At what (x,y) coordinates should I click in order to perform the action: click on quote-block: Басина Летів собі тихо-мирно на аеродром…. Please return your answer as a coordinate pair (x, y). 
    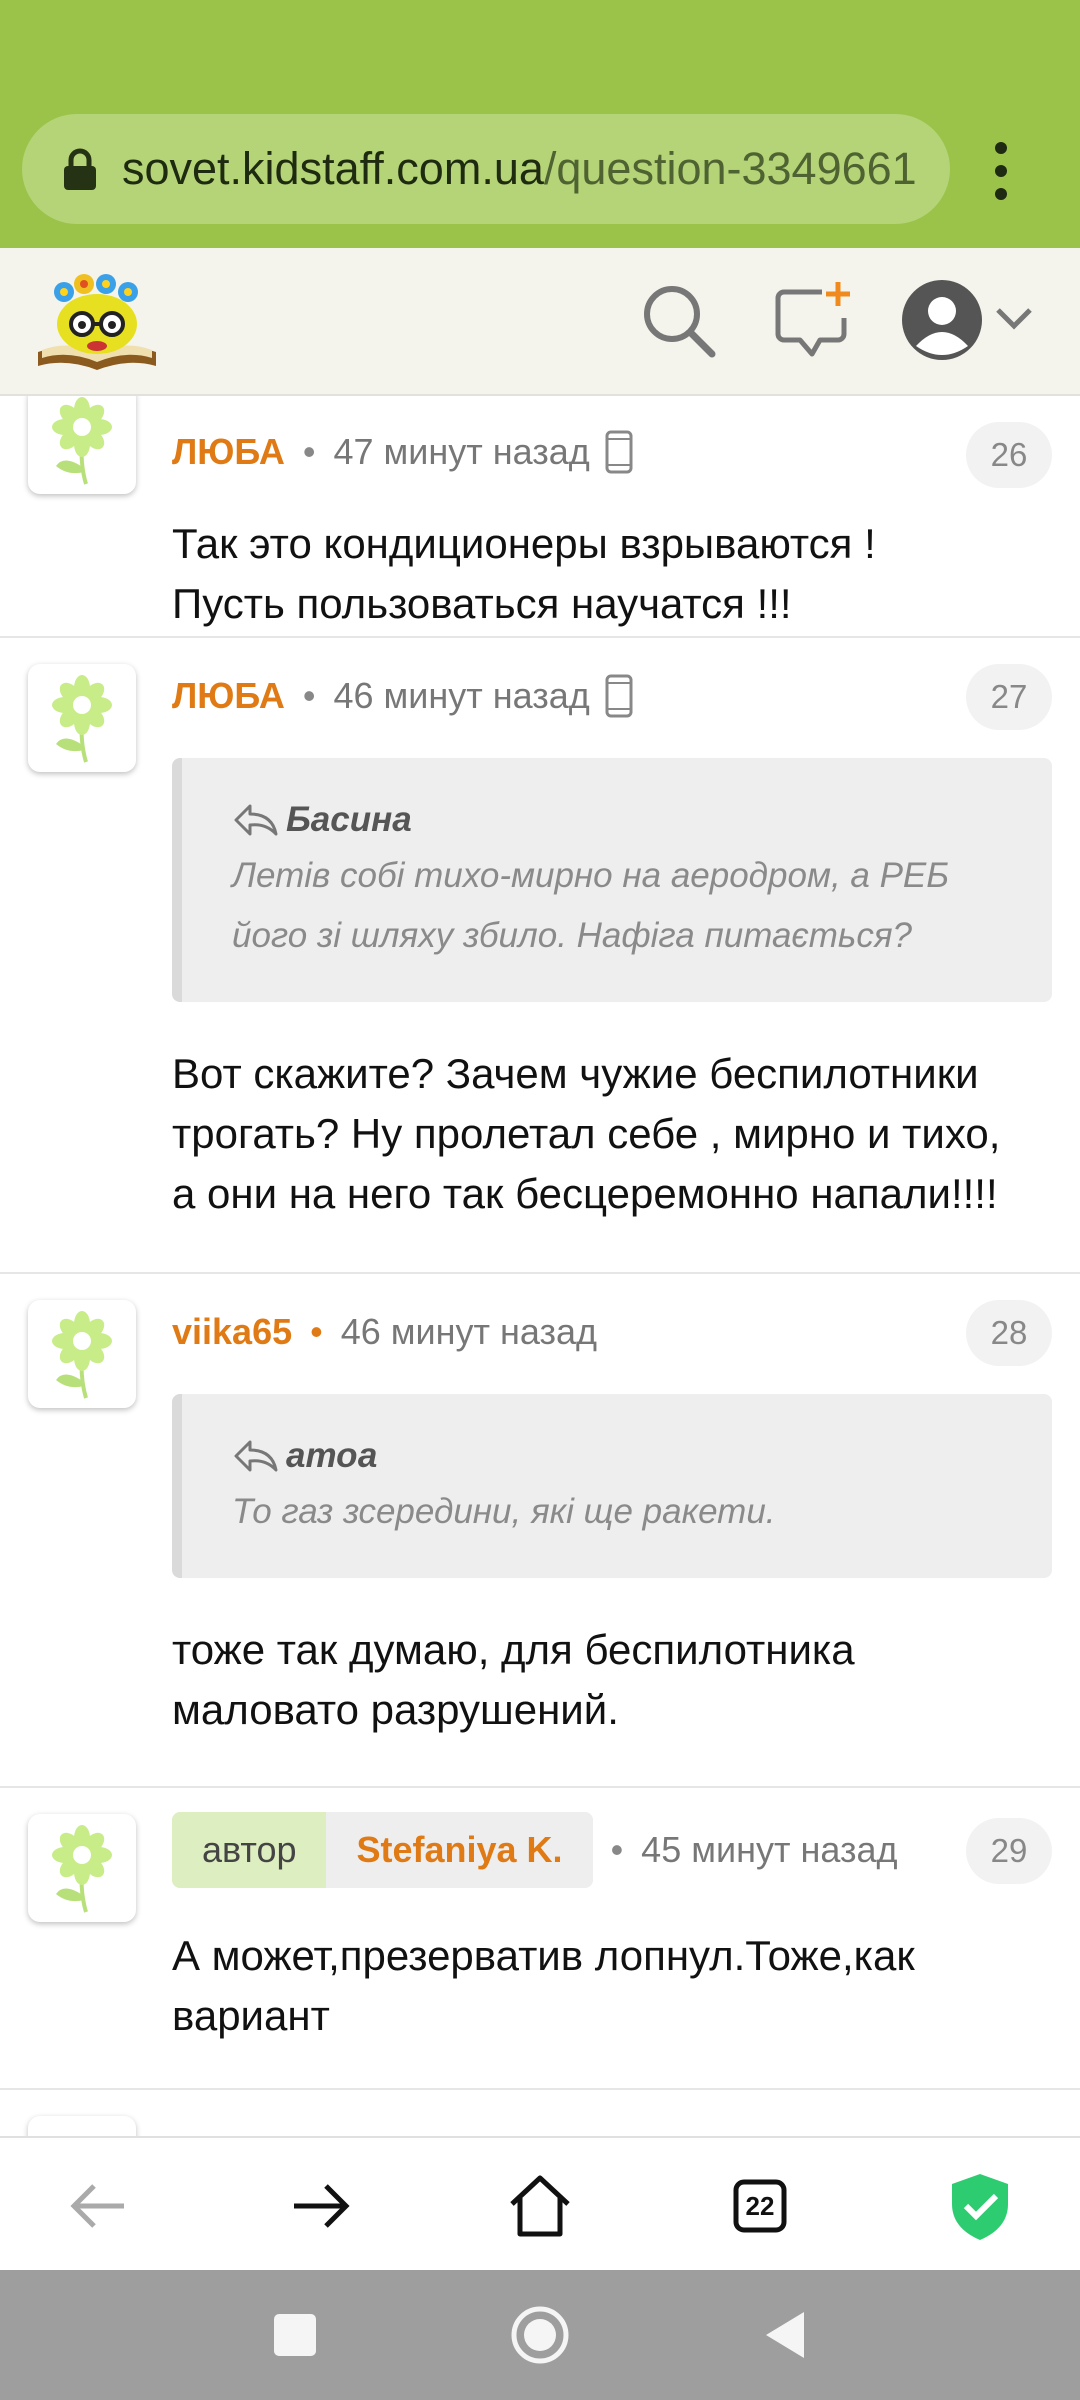
    Looking at the image, I should click on (612, 880).